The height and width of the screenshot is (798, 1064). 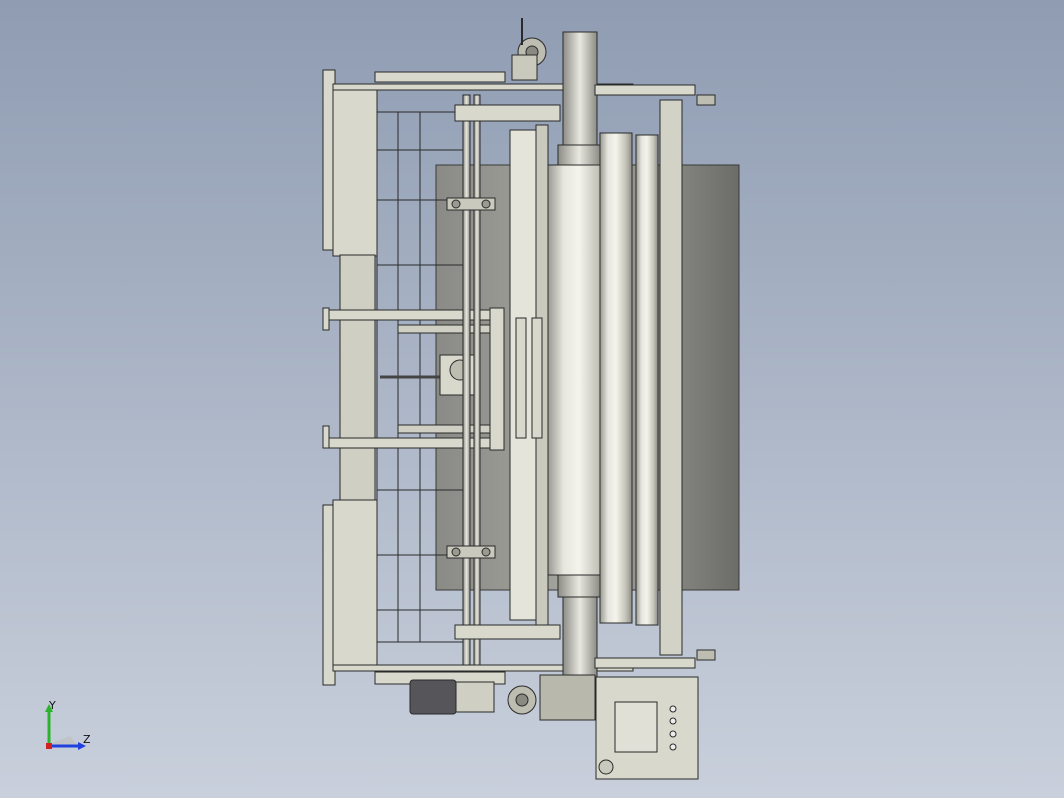 What do you see at coordinates (355, 584) in the screenshot?
I see `left-frame-panel-bottom` at bounding box center [355, 584].